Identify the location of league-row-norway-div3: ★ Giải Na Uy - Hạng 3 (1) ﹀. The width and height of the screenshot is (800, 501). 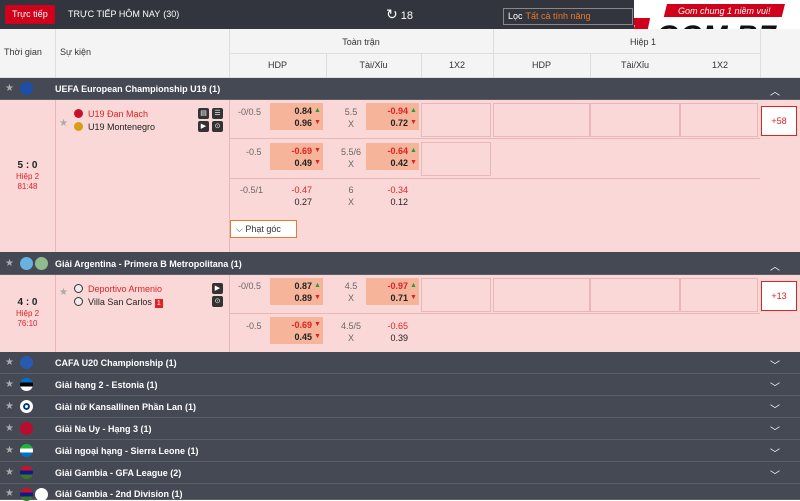
(400, 429).